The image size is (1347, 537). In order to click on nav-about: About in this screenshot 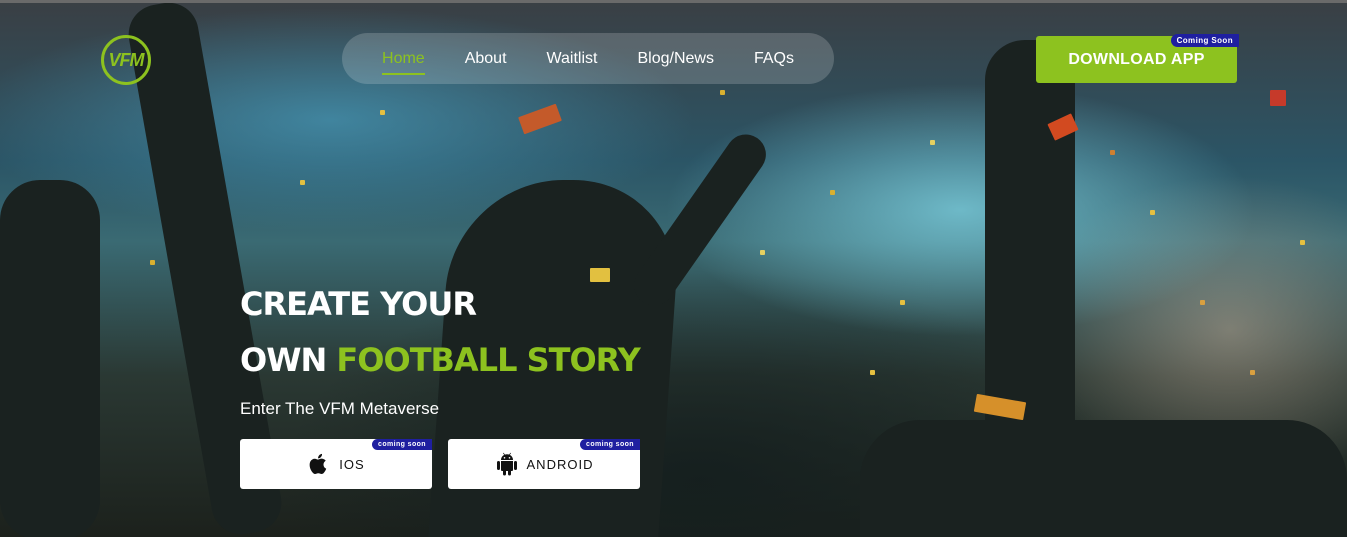, I will do `click(486, 59)`.